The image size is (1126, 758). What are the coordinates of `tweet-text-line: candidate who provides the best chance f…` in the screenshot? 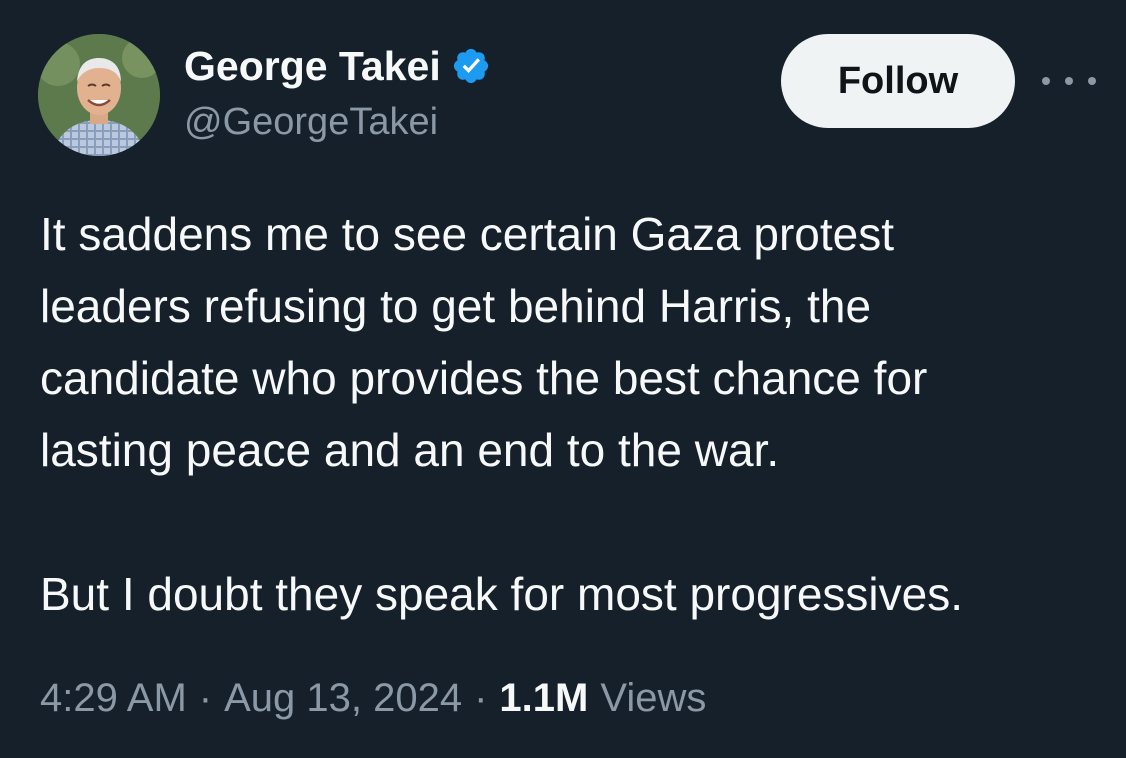 It's located at (484, 378).